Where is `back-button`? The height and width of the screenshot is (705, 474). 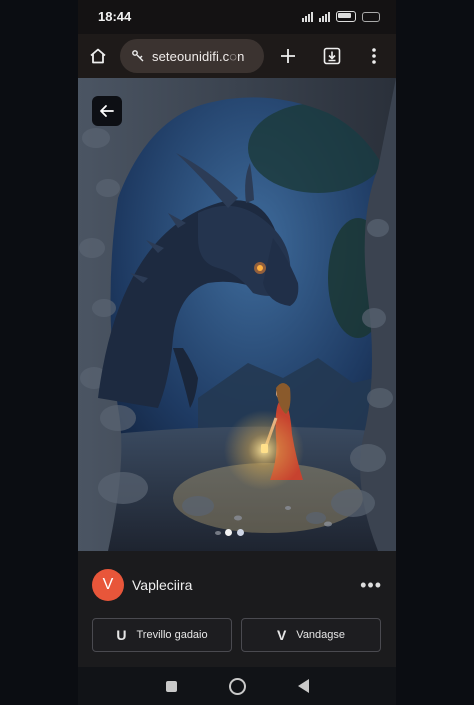 back-button is located at coordinates (107, 111).